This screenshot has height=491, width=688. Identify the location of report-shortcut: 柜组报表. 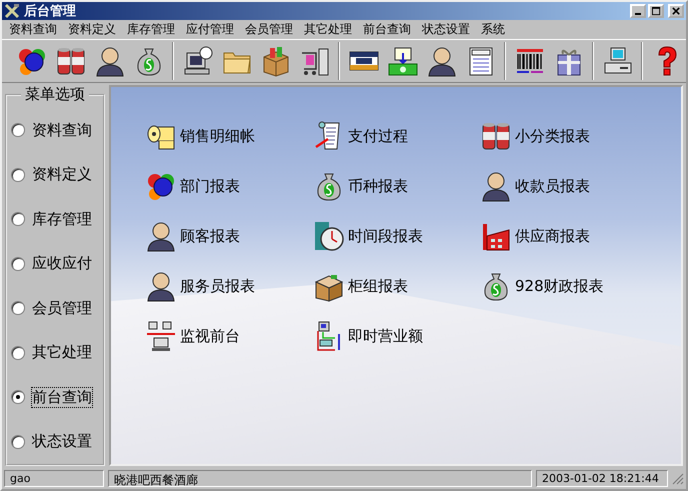
(396, 286).